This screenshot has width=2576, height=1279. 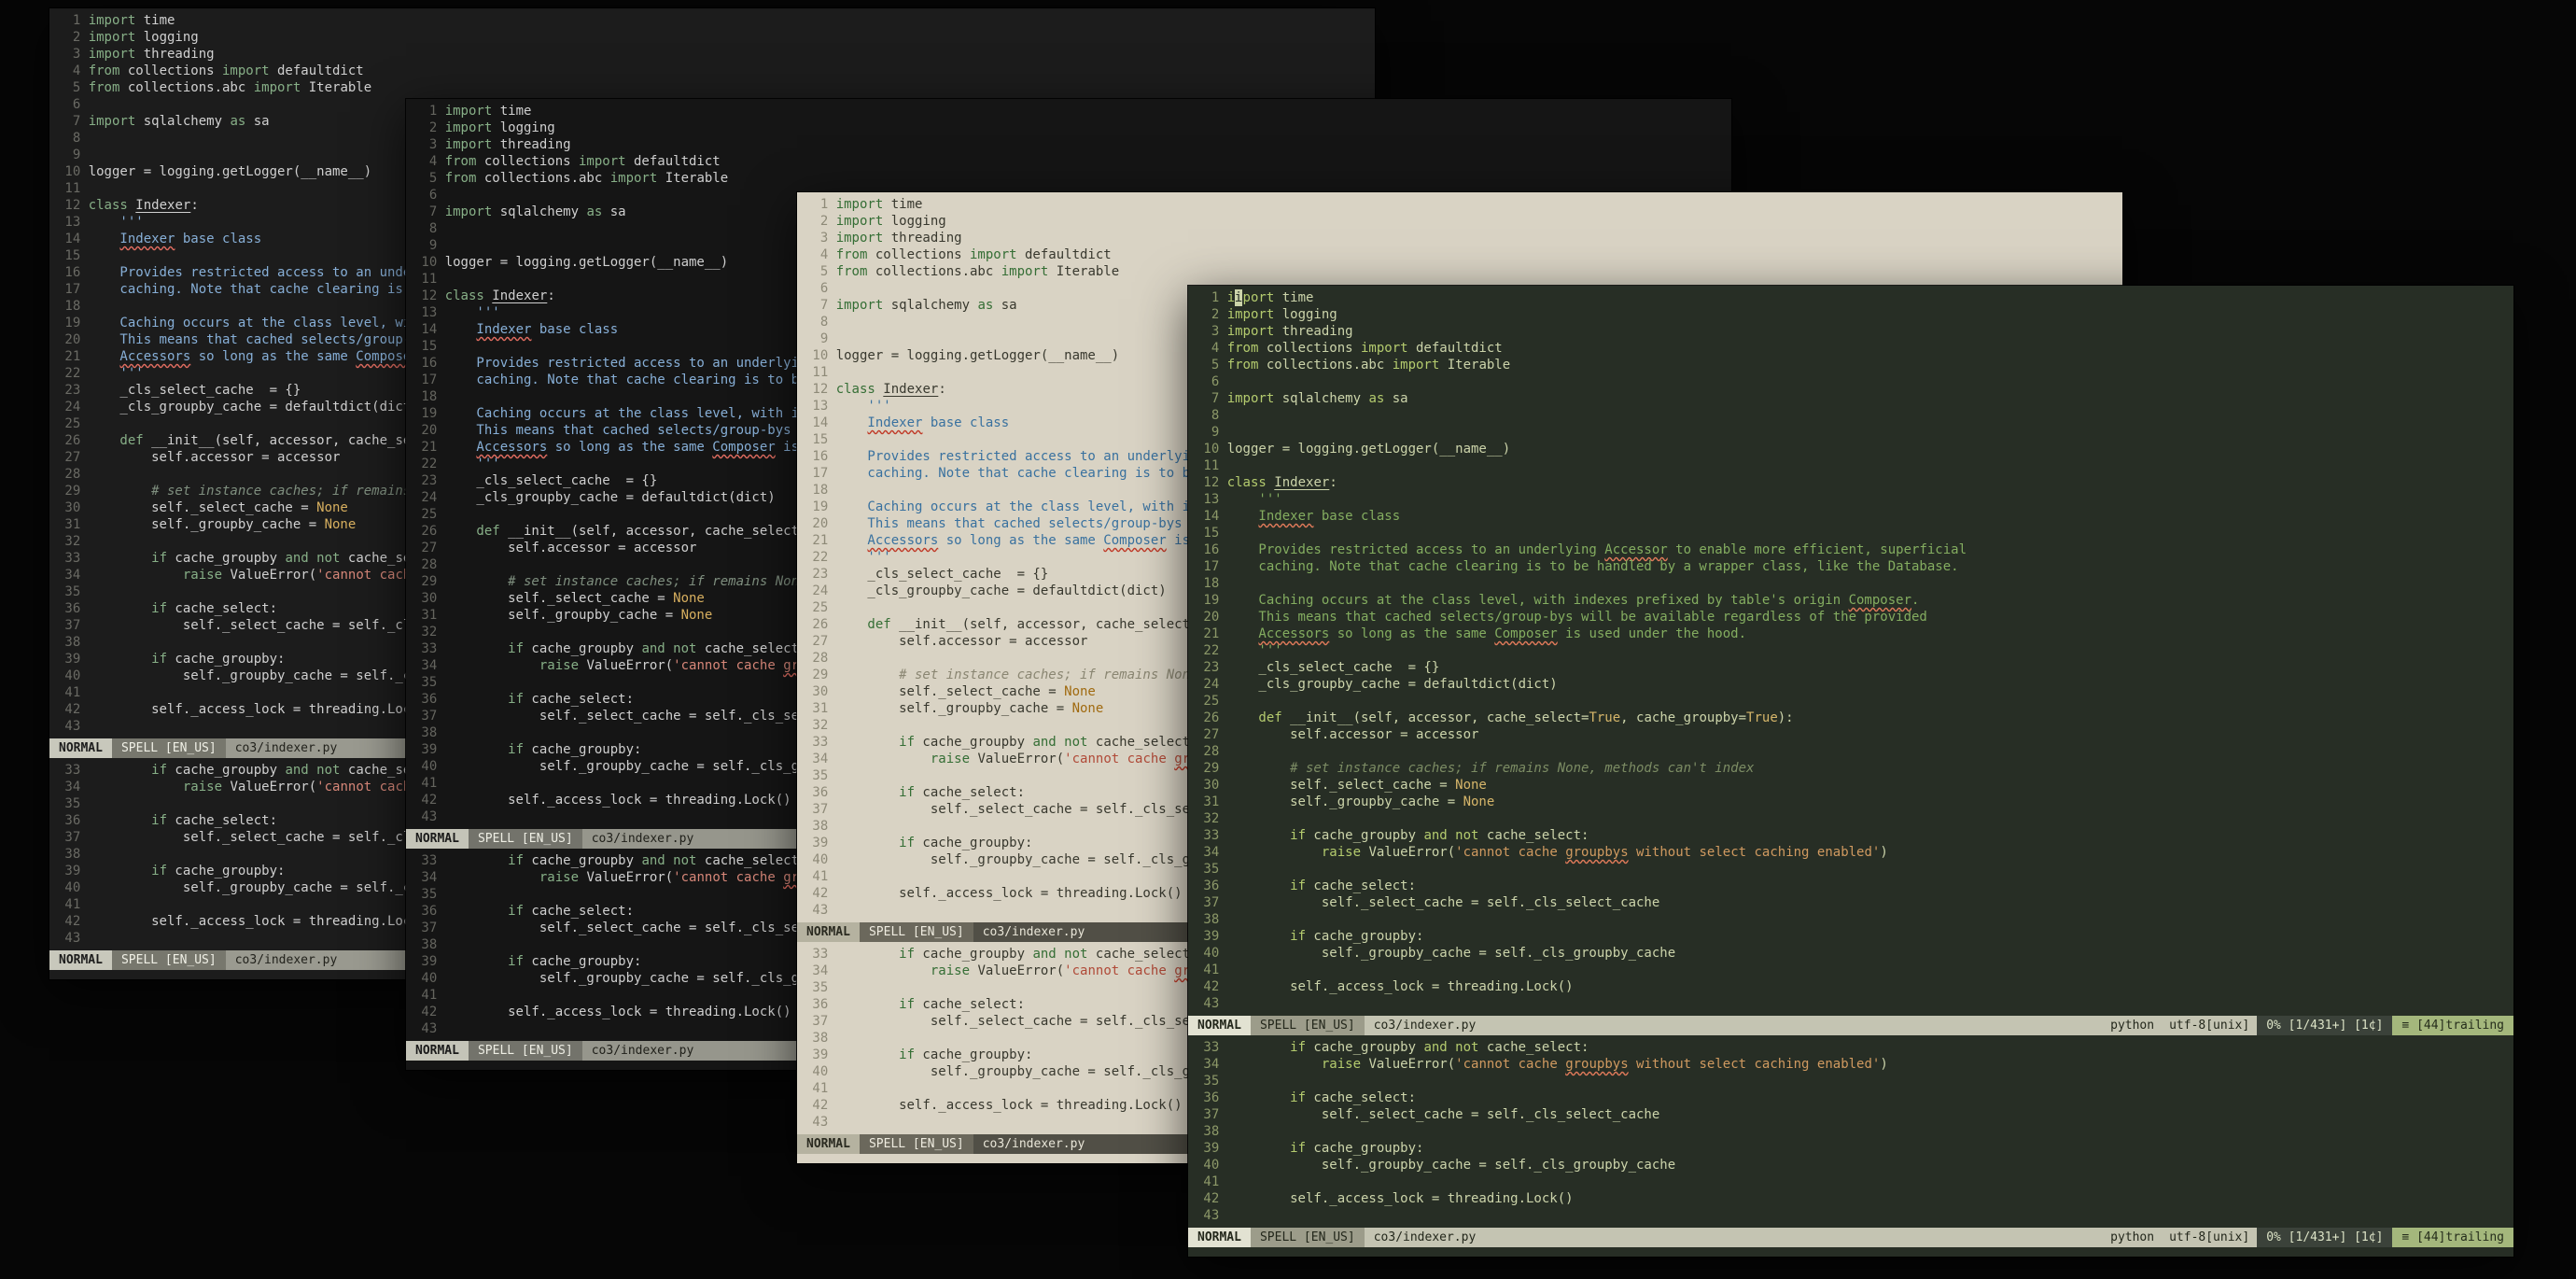 I want to click on line-number: 1, so click(x=433, y=111).